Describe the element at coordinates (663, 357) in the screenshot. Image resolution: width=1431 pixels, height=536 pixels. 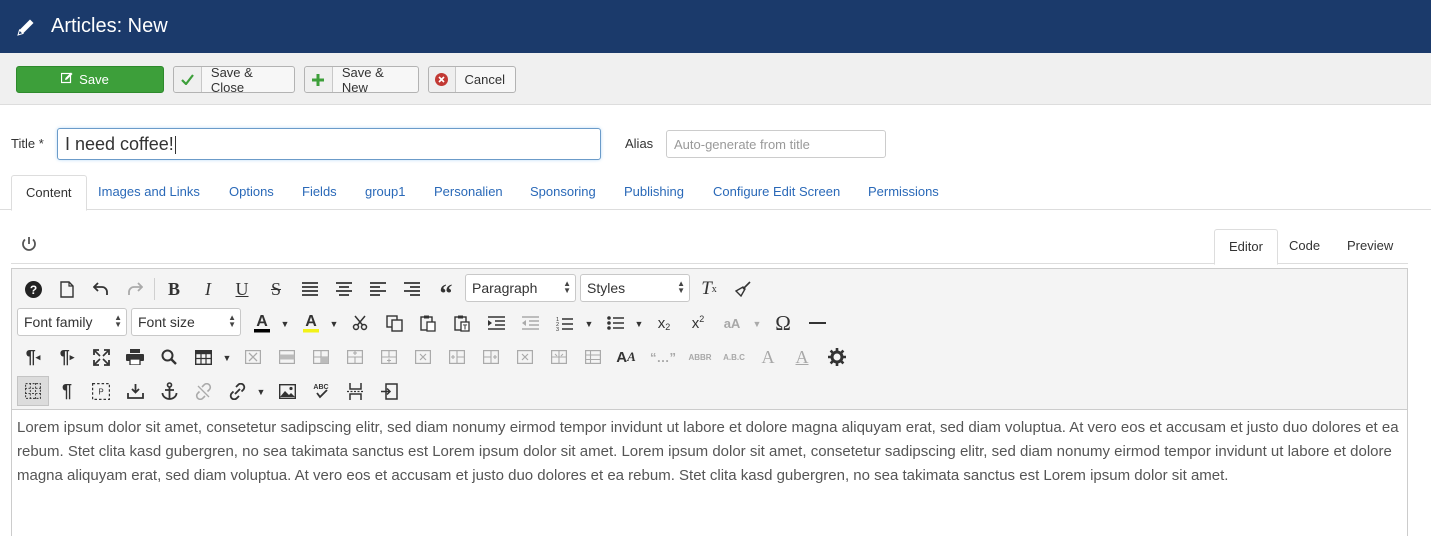
I see `quote-icon: “…”` at that location.